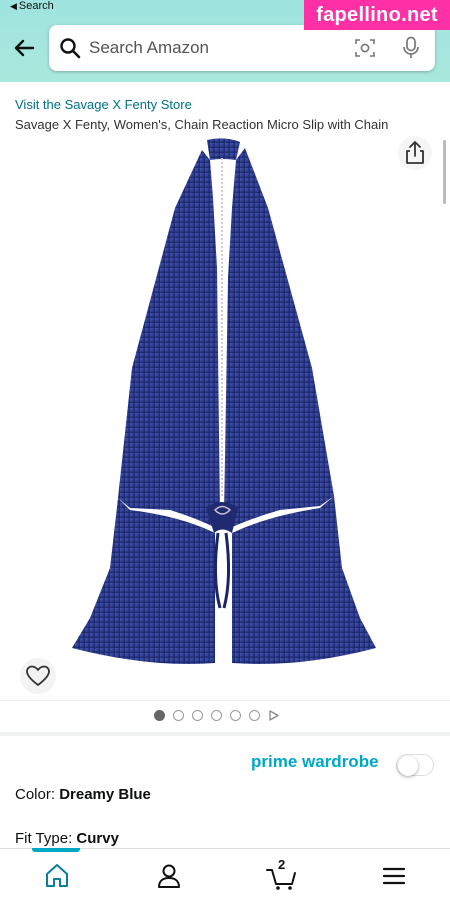 The width and height of the screenshot is (450, 902). I want to click on image-carousel-indicator, so click(216, 715).